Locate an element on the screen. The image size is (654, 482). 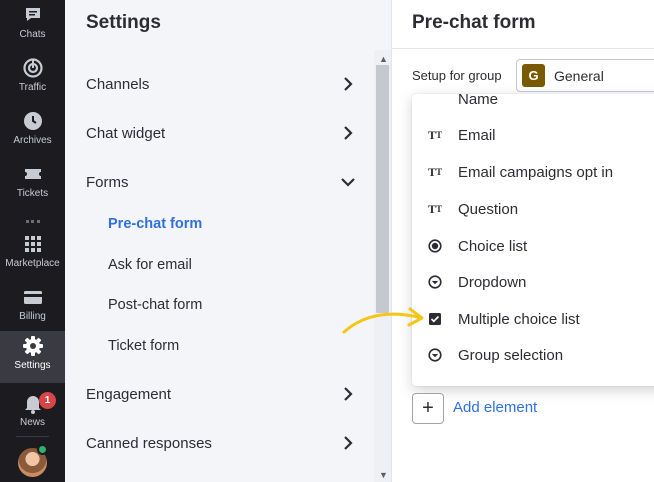
submenu-ticket-form: Ticket form is located at coordinates (143, 346).